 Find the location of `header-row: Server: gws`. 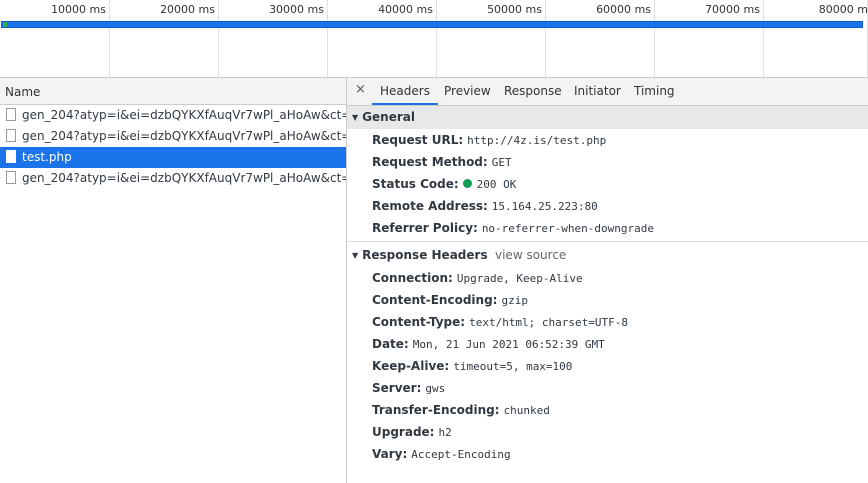

header-row: Server: gws is located at coordinates (607, 388).